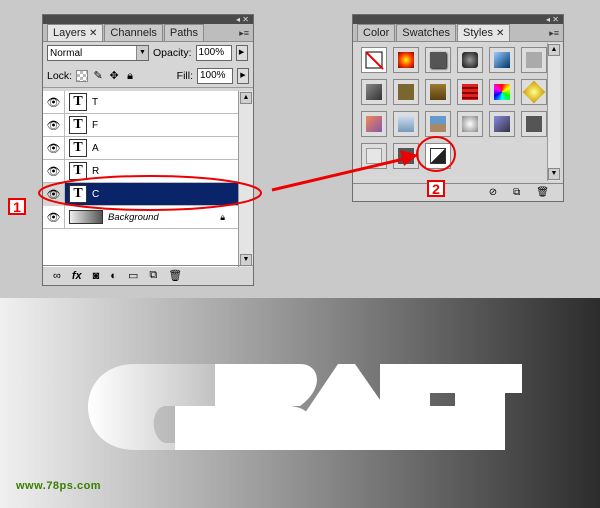 This screenshot has width=600, height=508. What do you see at coordinates (436, 188) in the screenshot?
I see `step-2-label: 2` at bounding box center [436, 188].